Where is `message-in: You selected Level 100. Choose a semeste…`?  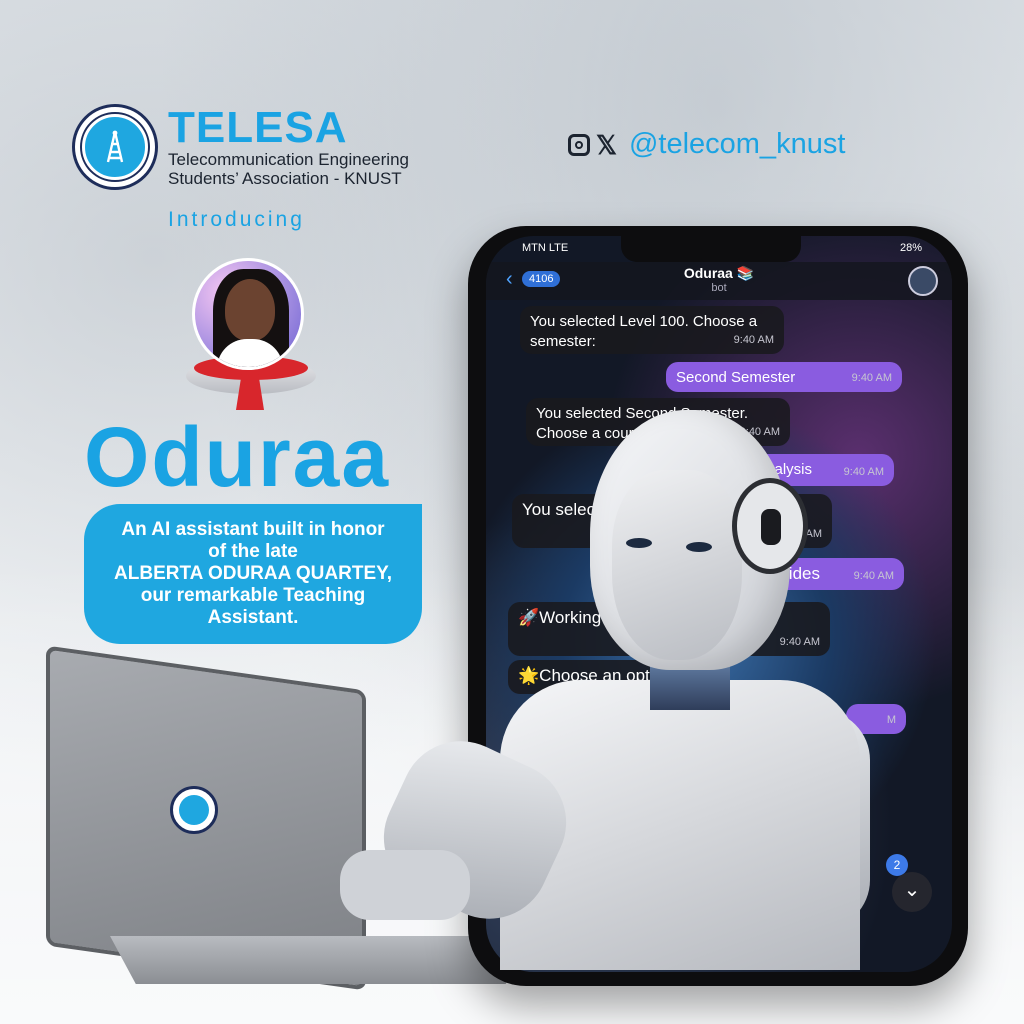
message-in: You selected Level 100. Choose a semeste… is located at coordinates (652, 330).